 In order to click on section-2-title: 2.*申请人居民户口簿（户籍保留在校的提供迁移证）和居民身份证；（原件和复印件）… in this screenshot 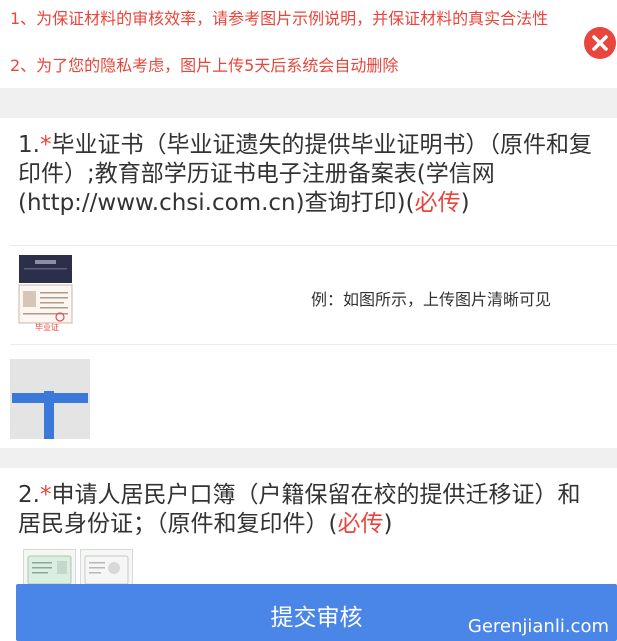, I will do `click(310, 510)`.